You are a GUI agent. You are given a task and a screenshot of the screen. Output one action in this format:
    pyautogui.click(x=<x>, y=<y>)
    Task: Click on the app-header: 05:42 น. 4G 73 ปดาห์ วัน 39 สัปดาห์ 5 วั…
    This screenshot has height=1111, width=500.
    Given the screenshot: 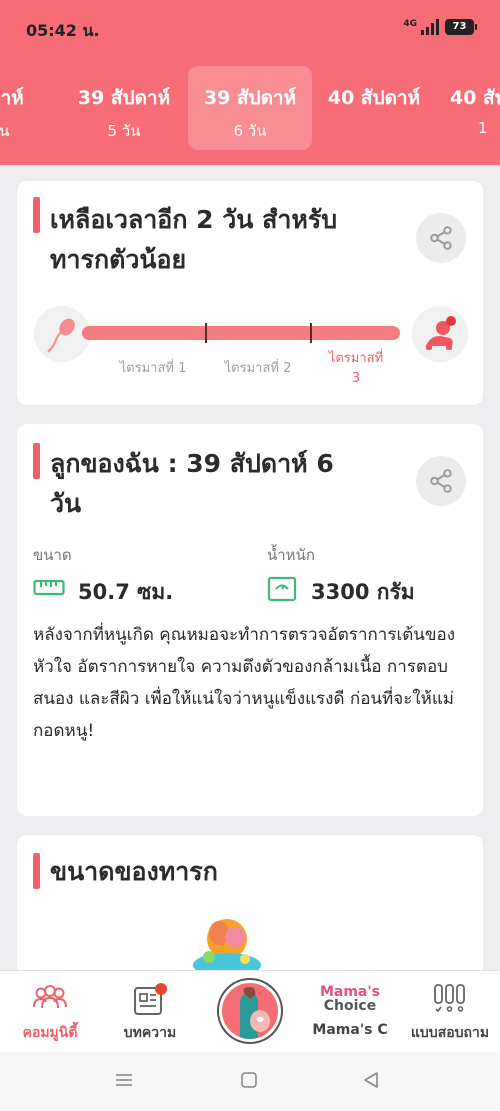 What is the action you would take?
    pyautogui.click(x=250, y=82)
    